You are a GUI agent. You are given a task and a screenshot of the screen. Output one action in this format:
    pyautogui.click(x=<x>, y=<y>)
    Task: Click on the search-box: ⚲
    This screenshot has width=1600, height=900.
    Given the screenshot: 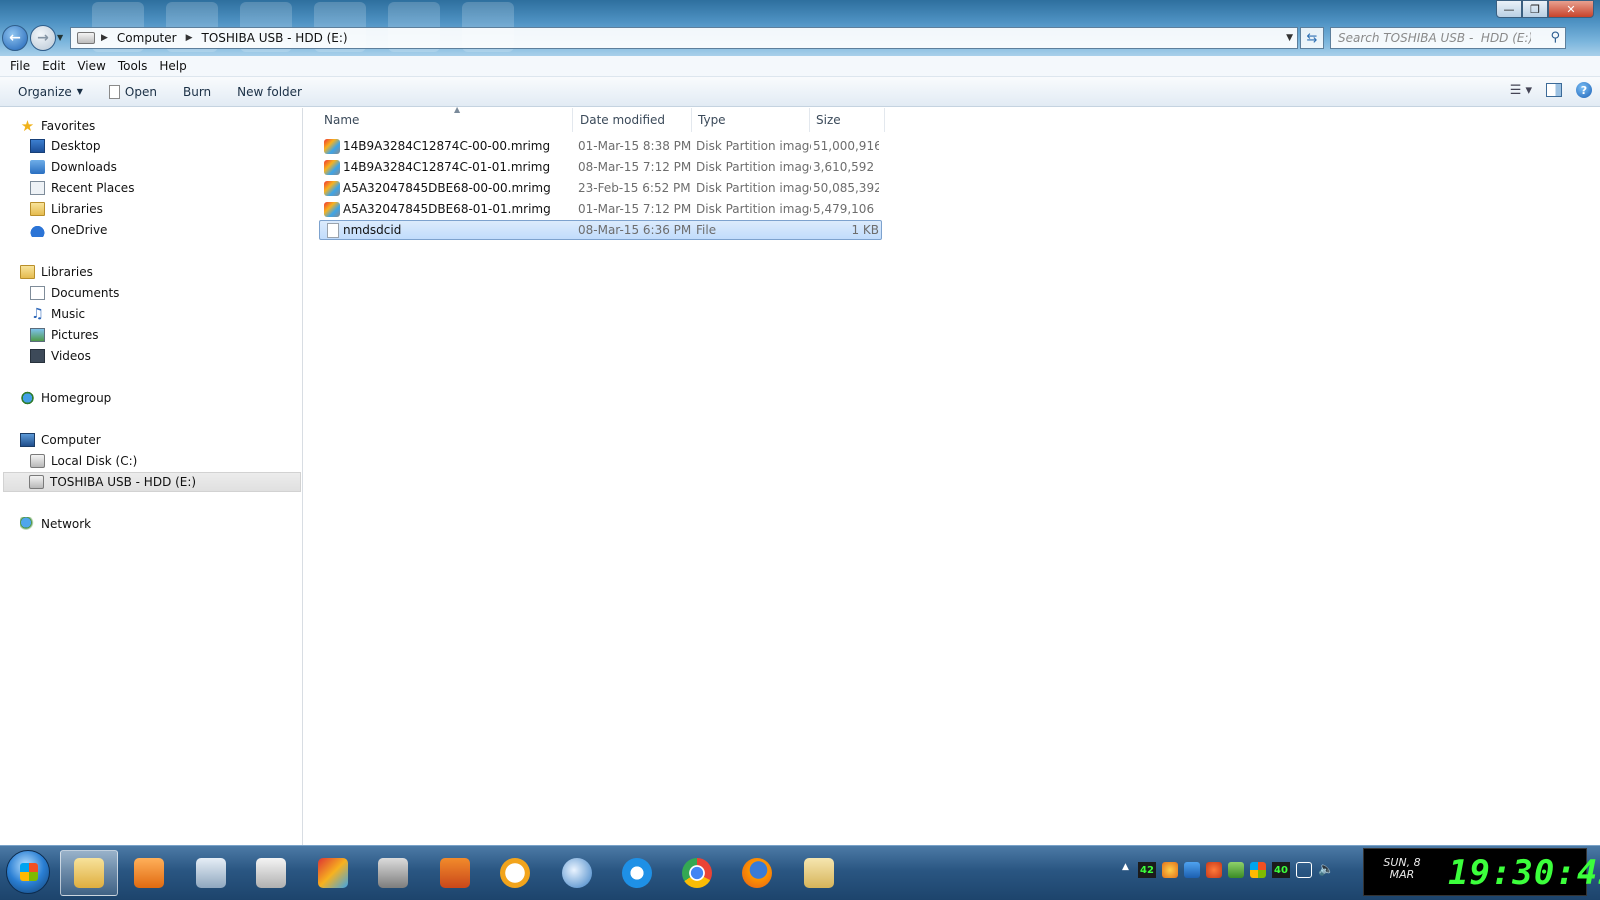 What is the action you would take?
    pyautogui.click(x=1448, y=38)
    